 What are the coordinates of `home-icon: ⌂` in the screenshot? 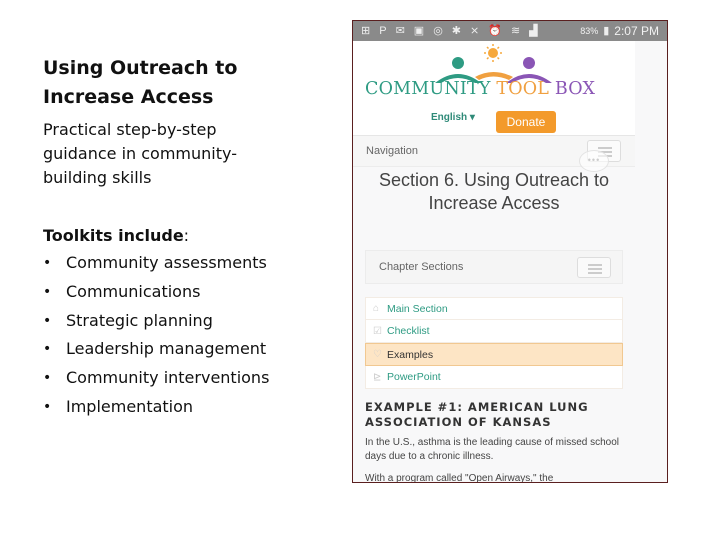 It's located at (376, 308).